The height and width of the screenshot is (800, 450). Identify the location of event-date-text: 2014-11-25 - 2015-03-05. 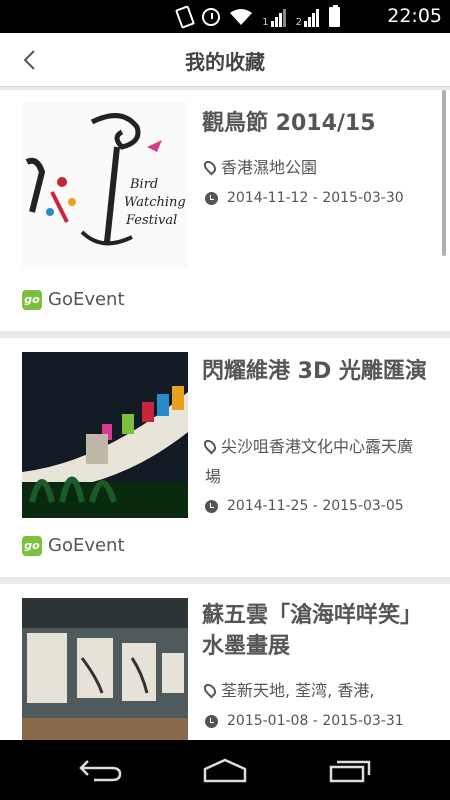
(315, 506).